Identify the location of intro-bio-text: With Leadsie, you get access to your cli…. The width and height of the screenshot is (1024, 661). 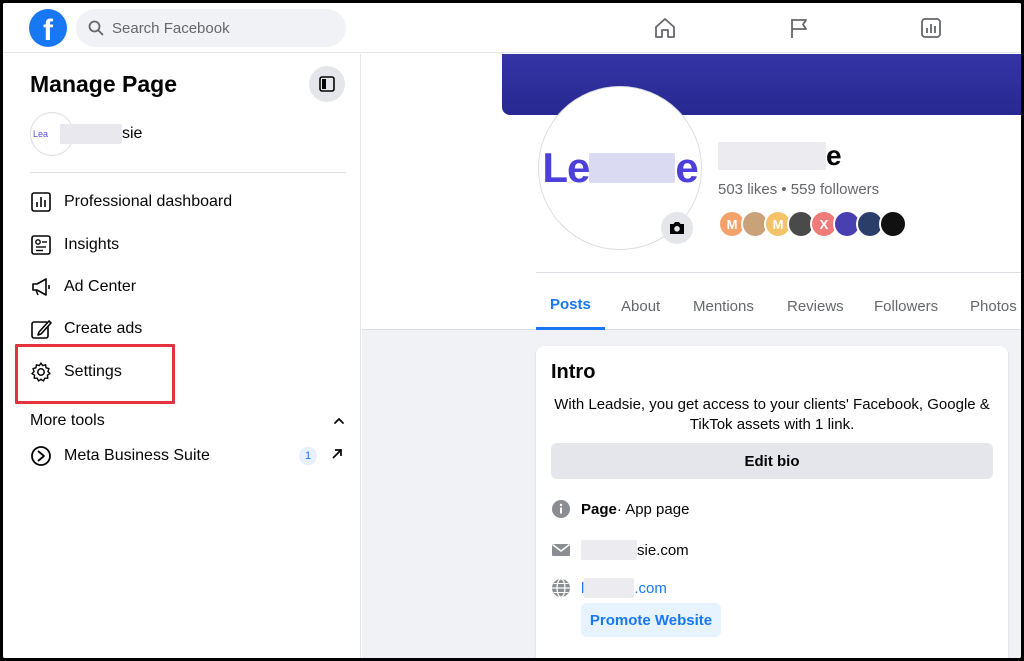
(772, 414).